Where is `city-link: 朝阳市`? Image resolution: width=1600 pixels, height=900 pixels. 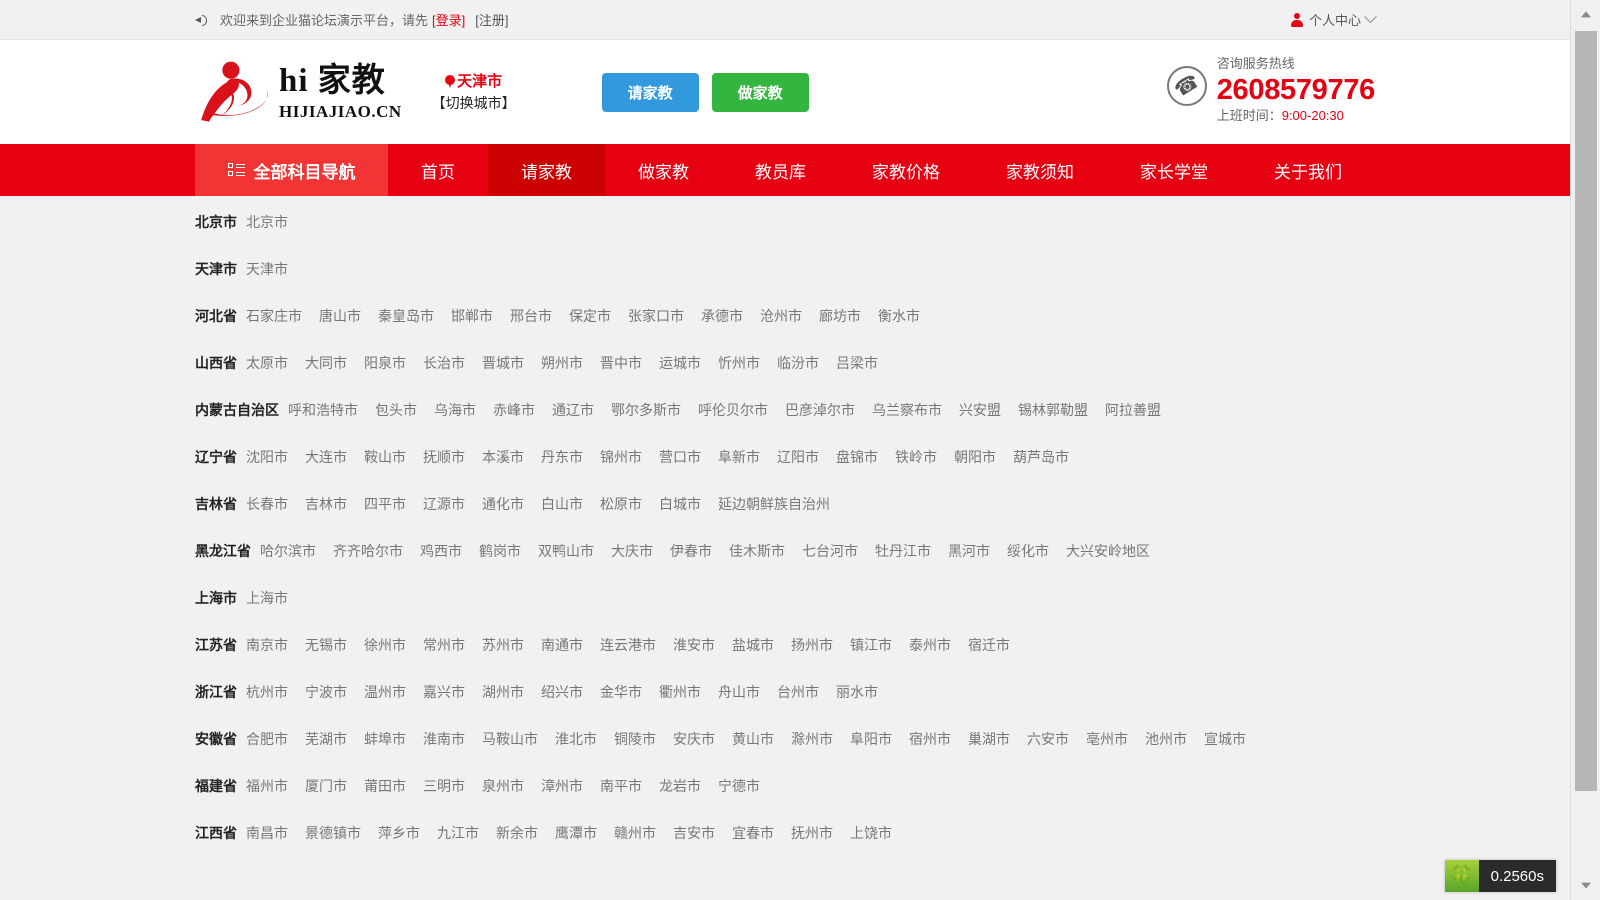 city-link: 朝阳市 is located at coordinates (975, 457).